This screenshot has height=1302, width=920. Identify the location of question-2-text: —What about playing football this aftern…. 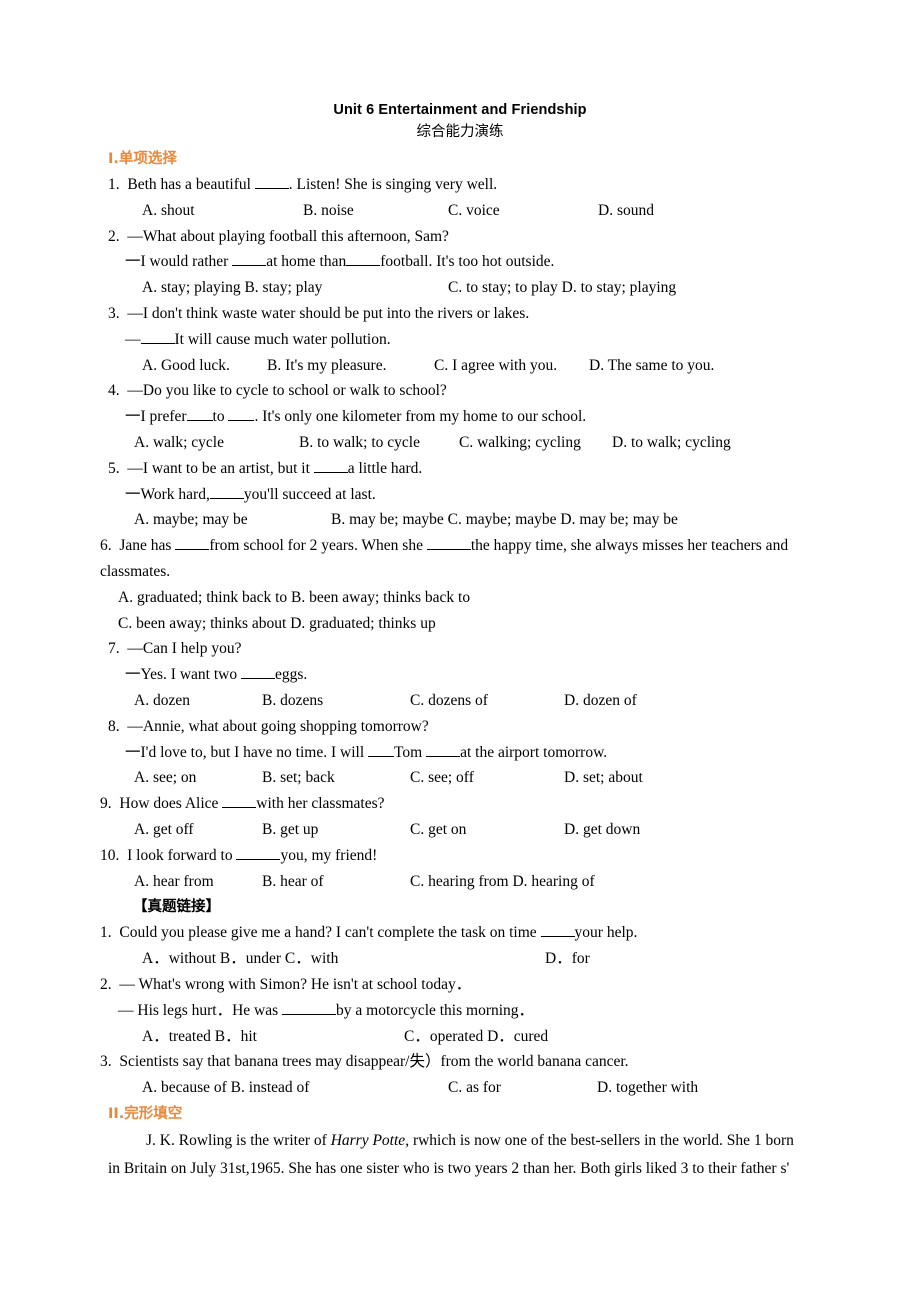
(288, 236).